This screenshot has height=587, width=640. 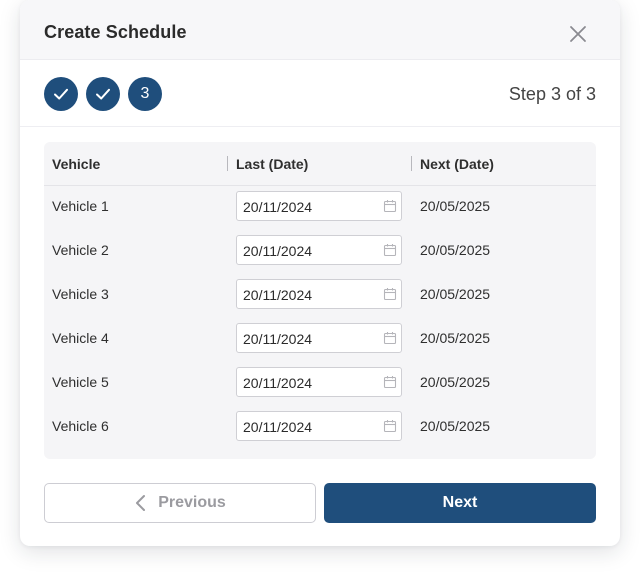 I want to click on stepper: 3 Step 3 of 3, so click(x=320, y=93).